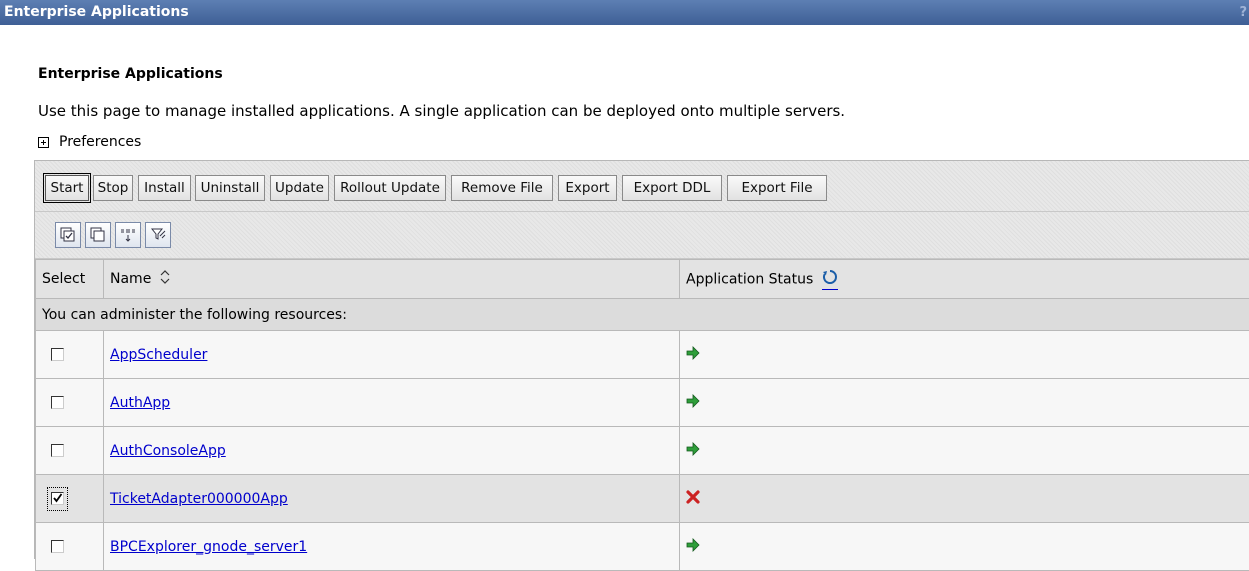 Image resolution: width=1249 pixels, height=571 pixels. Describe the element at coordinates (113, 188) in the screenshot. I see `stop-button: Stop` at that location.